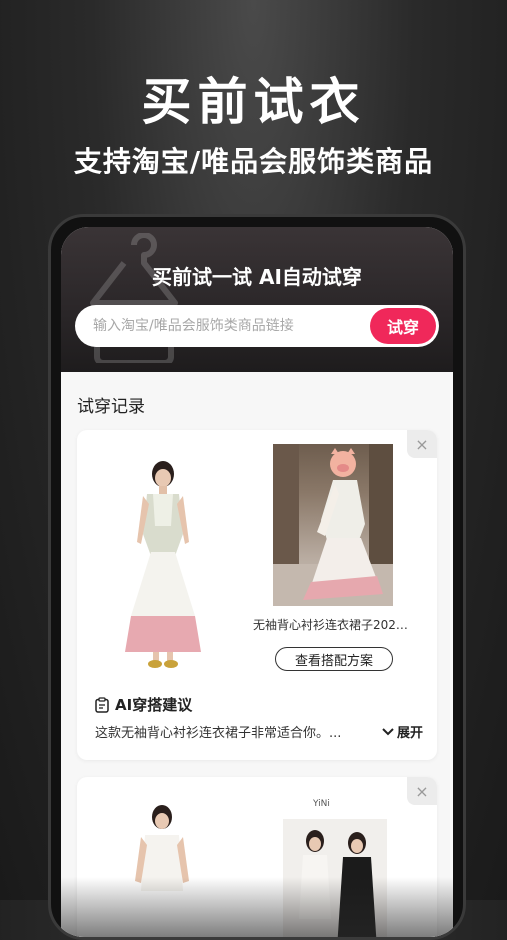  What do you see at coordinates (257, 907) in the screenshot?
I see `scroll-fade-overlay` at bounding box center [257, 907].